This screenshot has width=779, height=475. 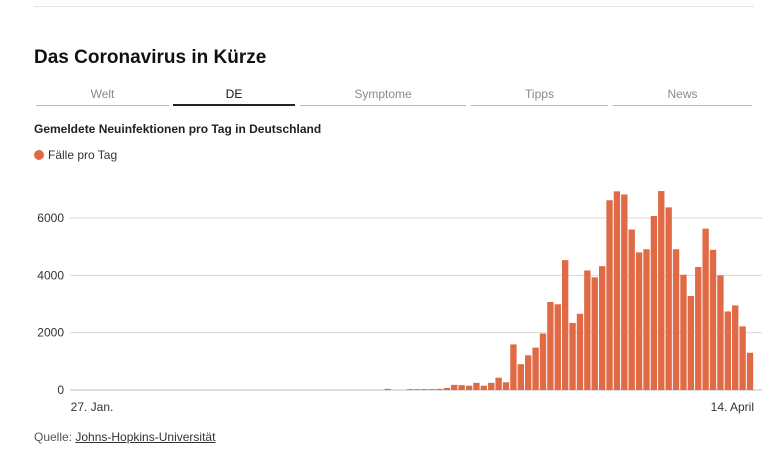 What do you see at coordinates (145, 437) in the screenshot?
I see `source-link: Johns-Hopkins-Universität` at bounding box center [145, 437].